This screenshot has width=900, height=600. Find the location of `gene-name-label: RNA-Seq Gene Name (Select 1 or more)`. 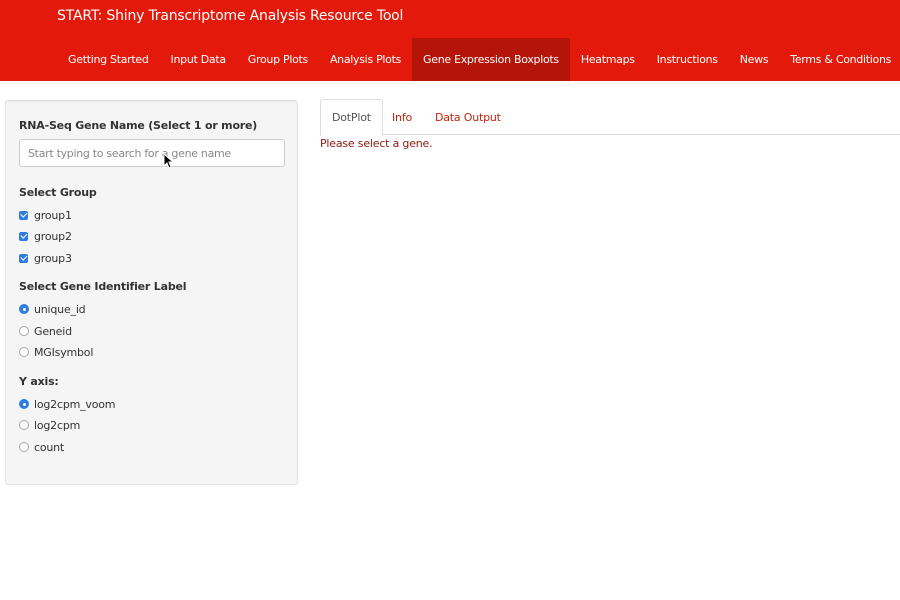

gene-name-label: RNA-Seq Gene Name (Select 1 or more) is located at coordinates (138, 125).